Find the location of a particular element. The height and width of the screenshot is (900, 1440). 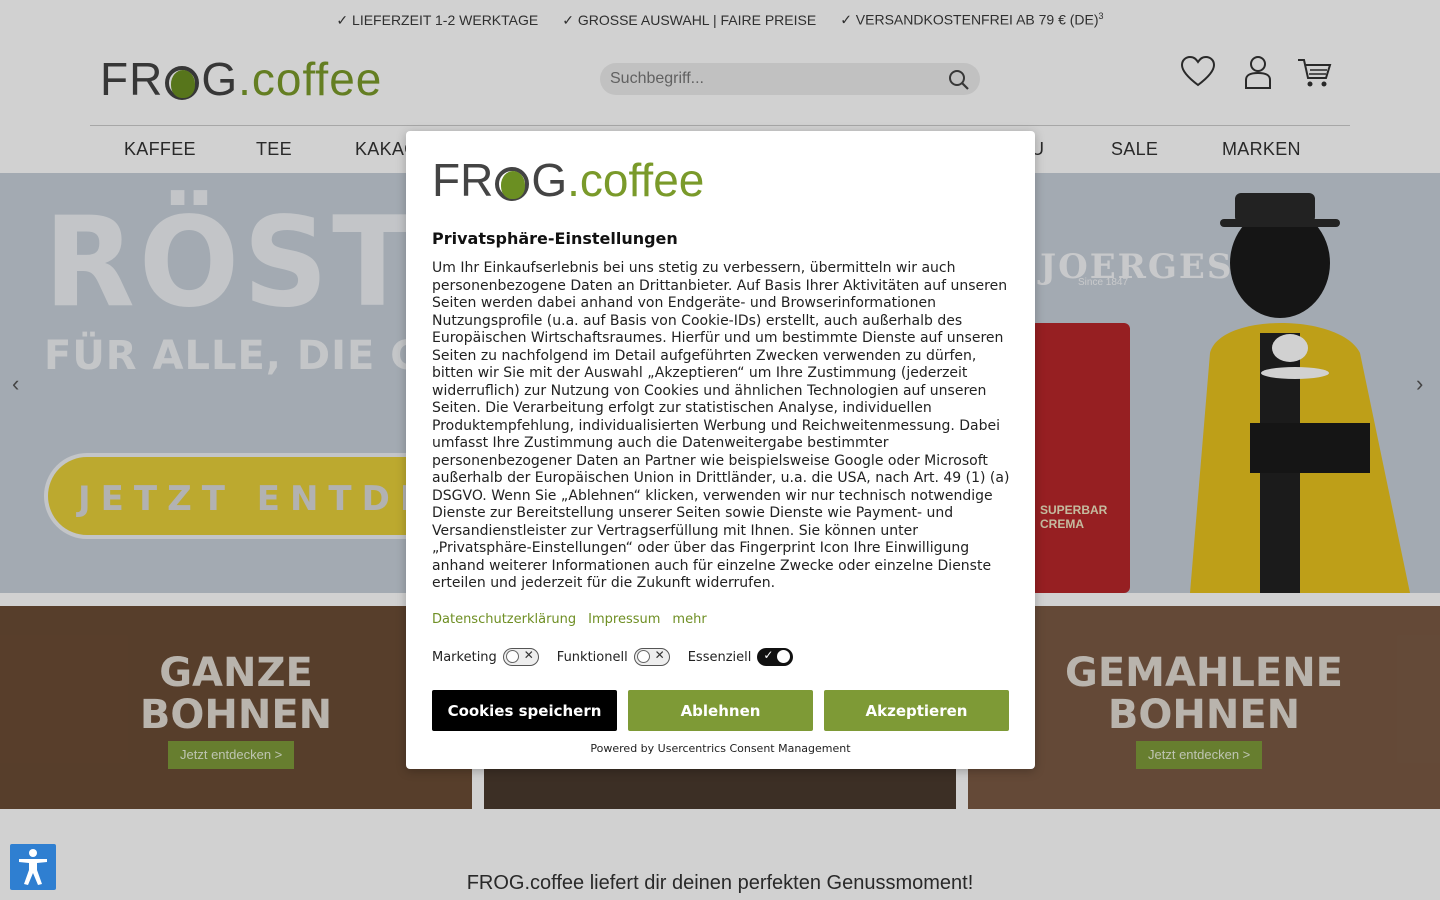

consent-logo-fr: FR is located at coordinates (463, 180).